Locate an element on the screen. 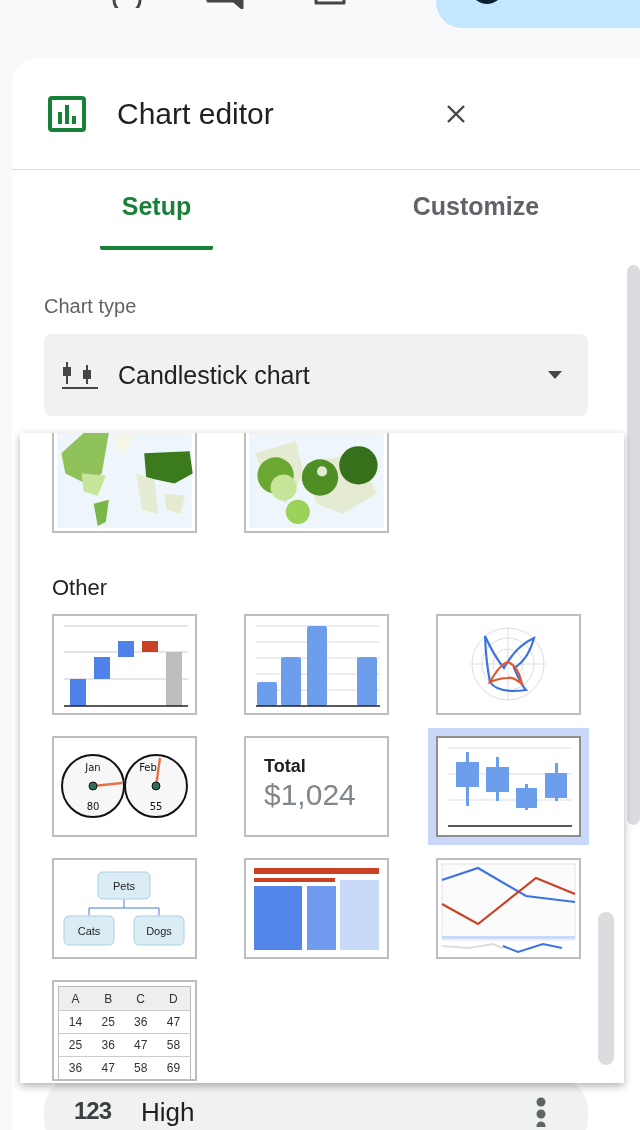 The width and height of the screenshot is (640, 1130). scorecard-title: Total is located at coordinates (285, 766).